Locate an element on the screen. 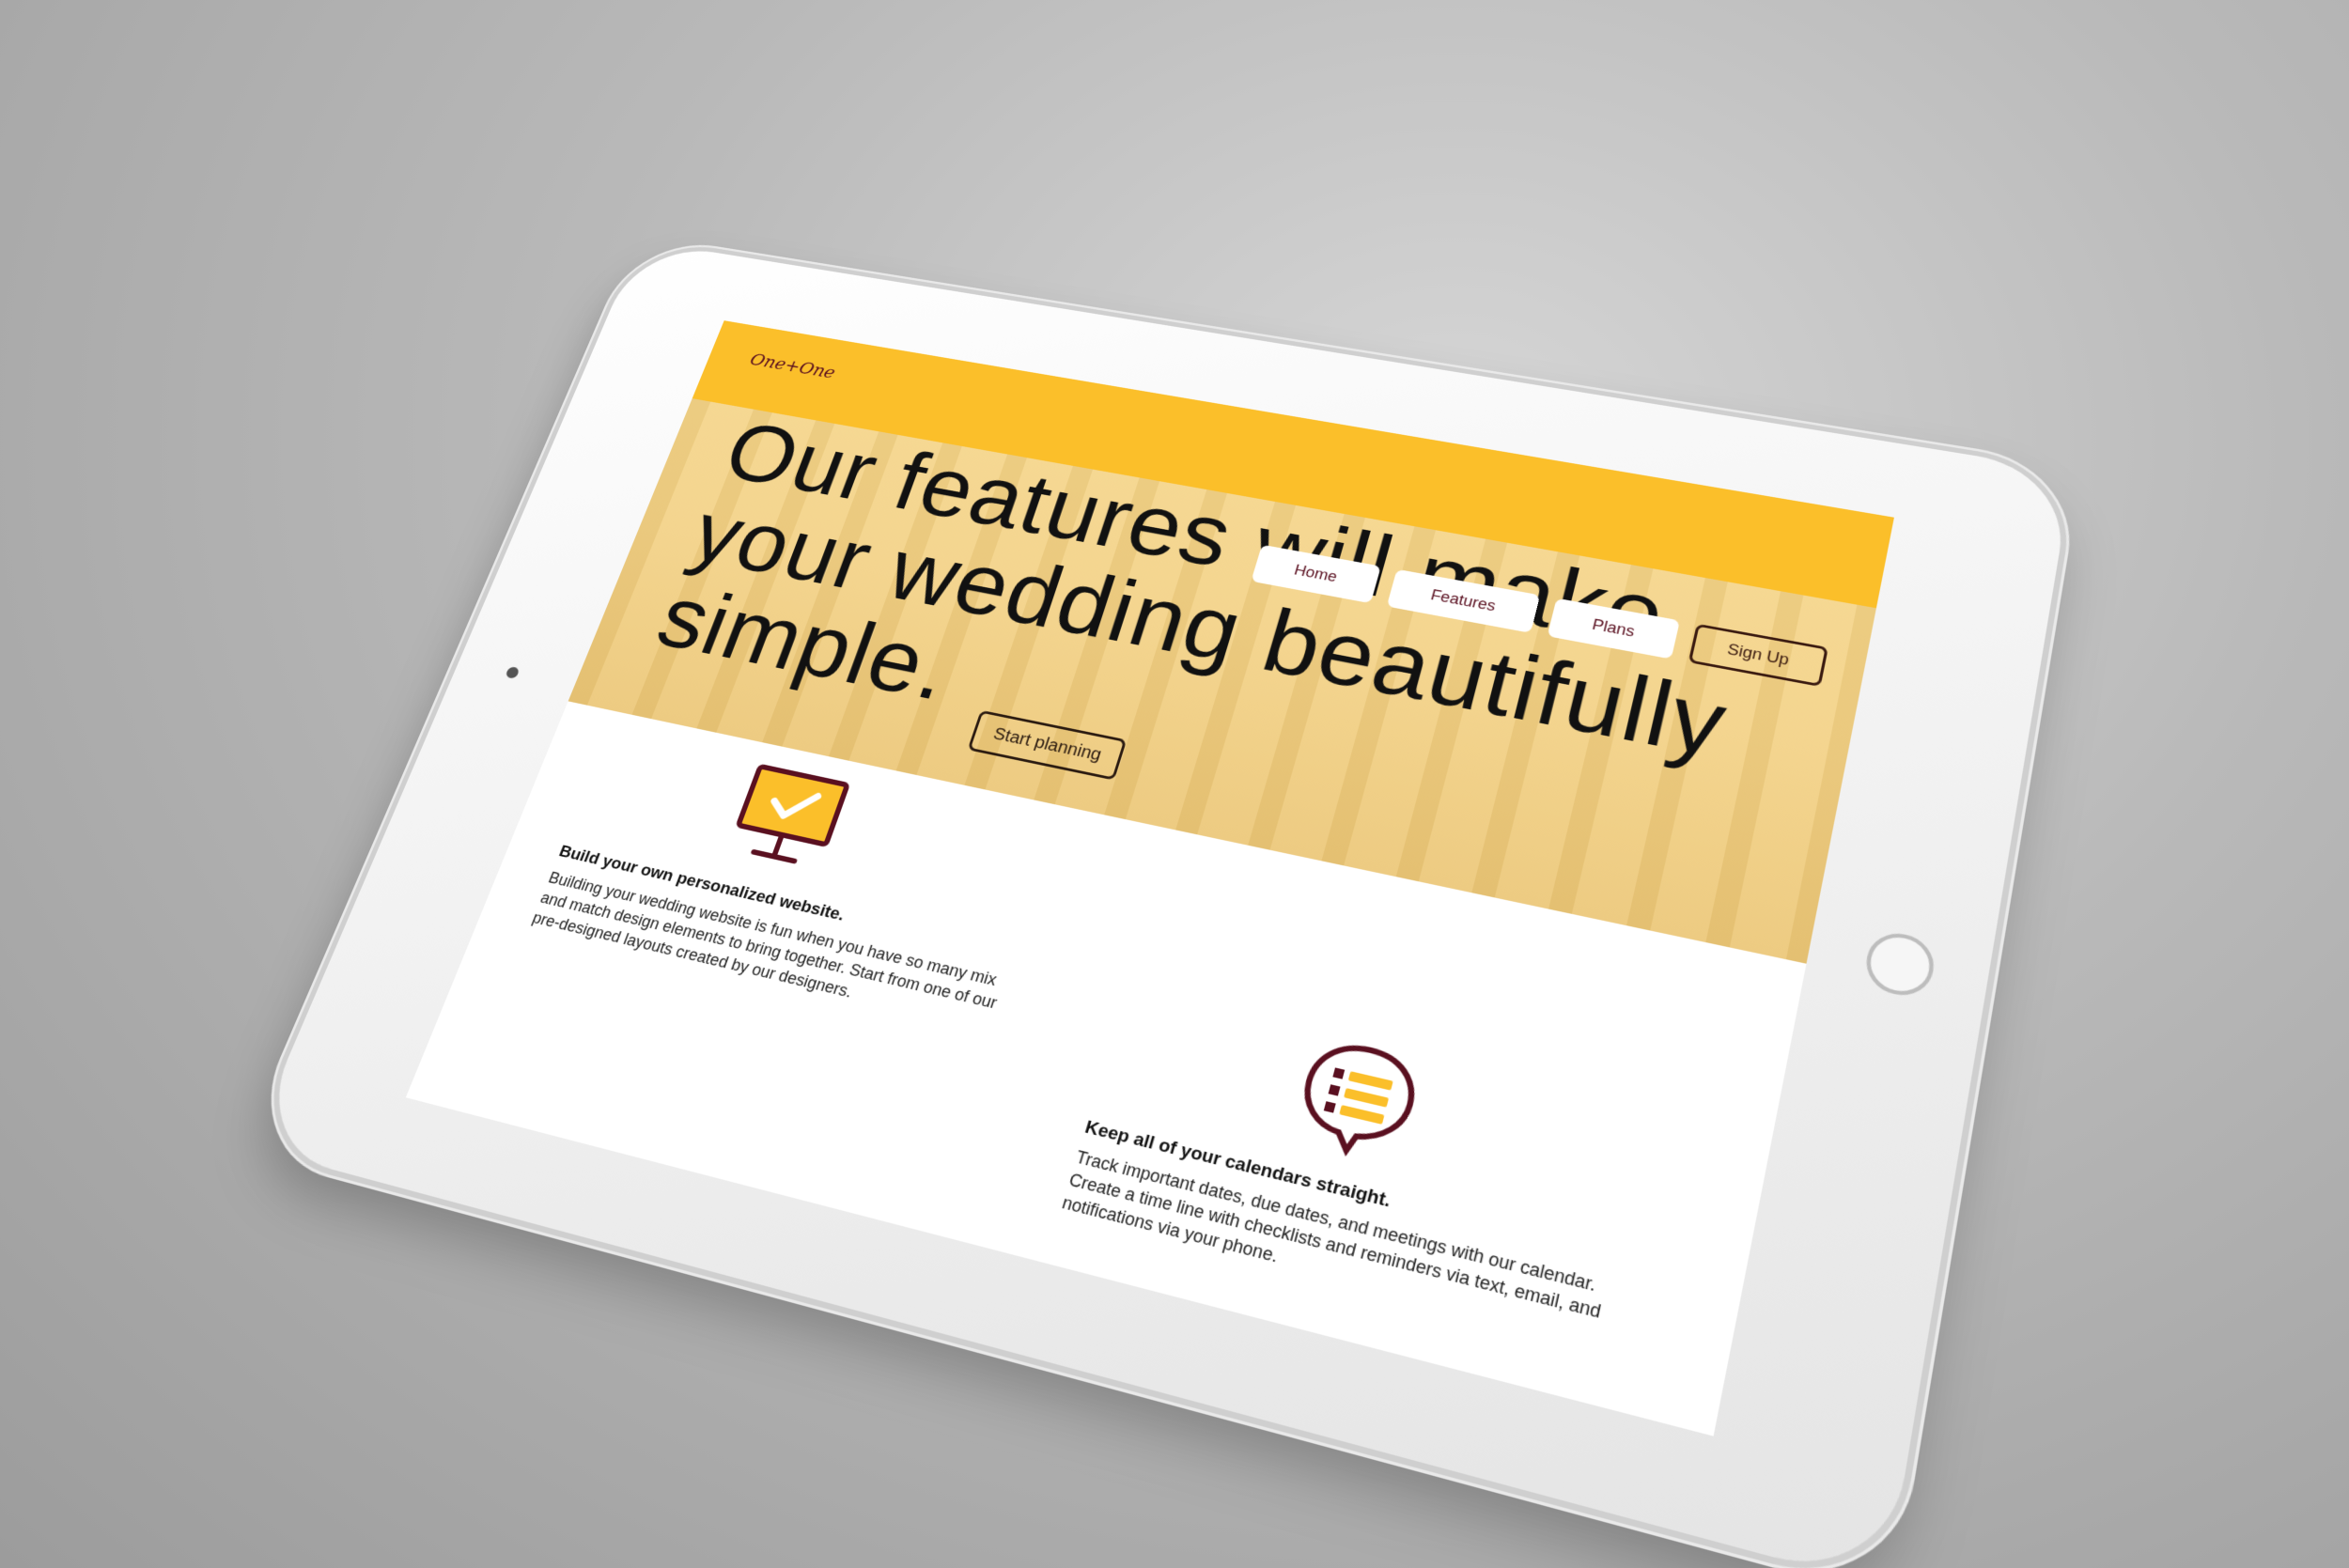 The height and width of the screenshot is (1568, 2349). camera-icon is located at coordinates (513, 672).